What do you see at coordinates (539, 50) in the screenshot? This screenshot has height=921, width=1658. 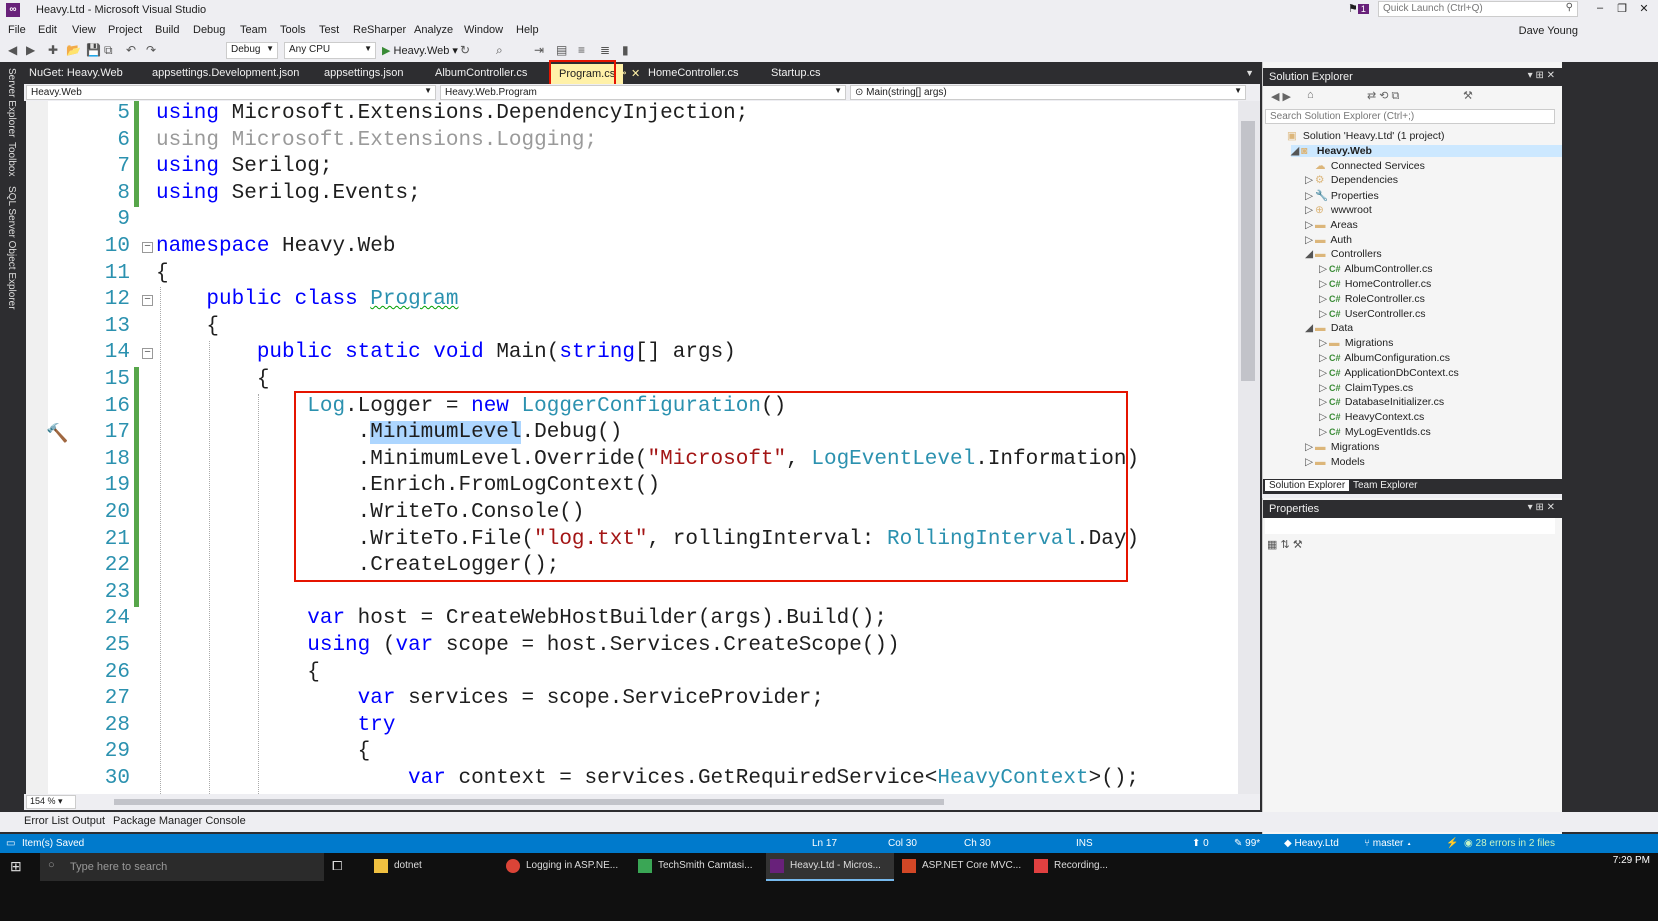 I see `step-icon: ⇥` at bounding box center [539, 50].